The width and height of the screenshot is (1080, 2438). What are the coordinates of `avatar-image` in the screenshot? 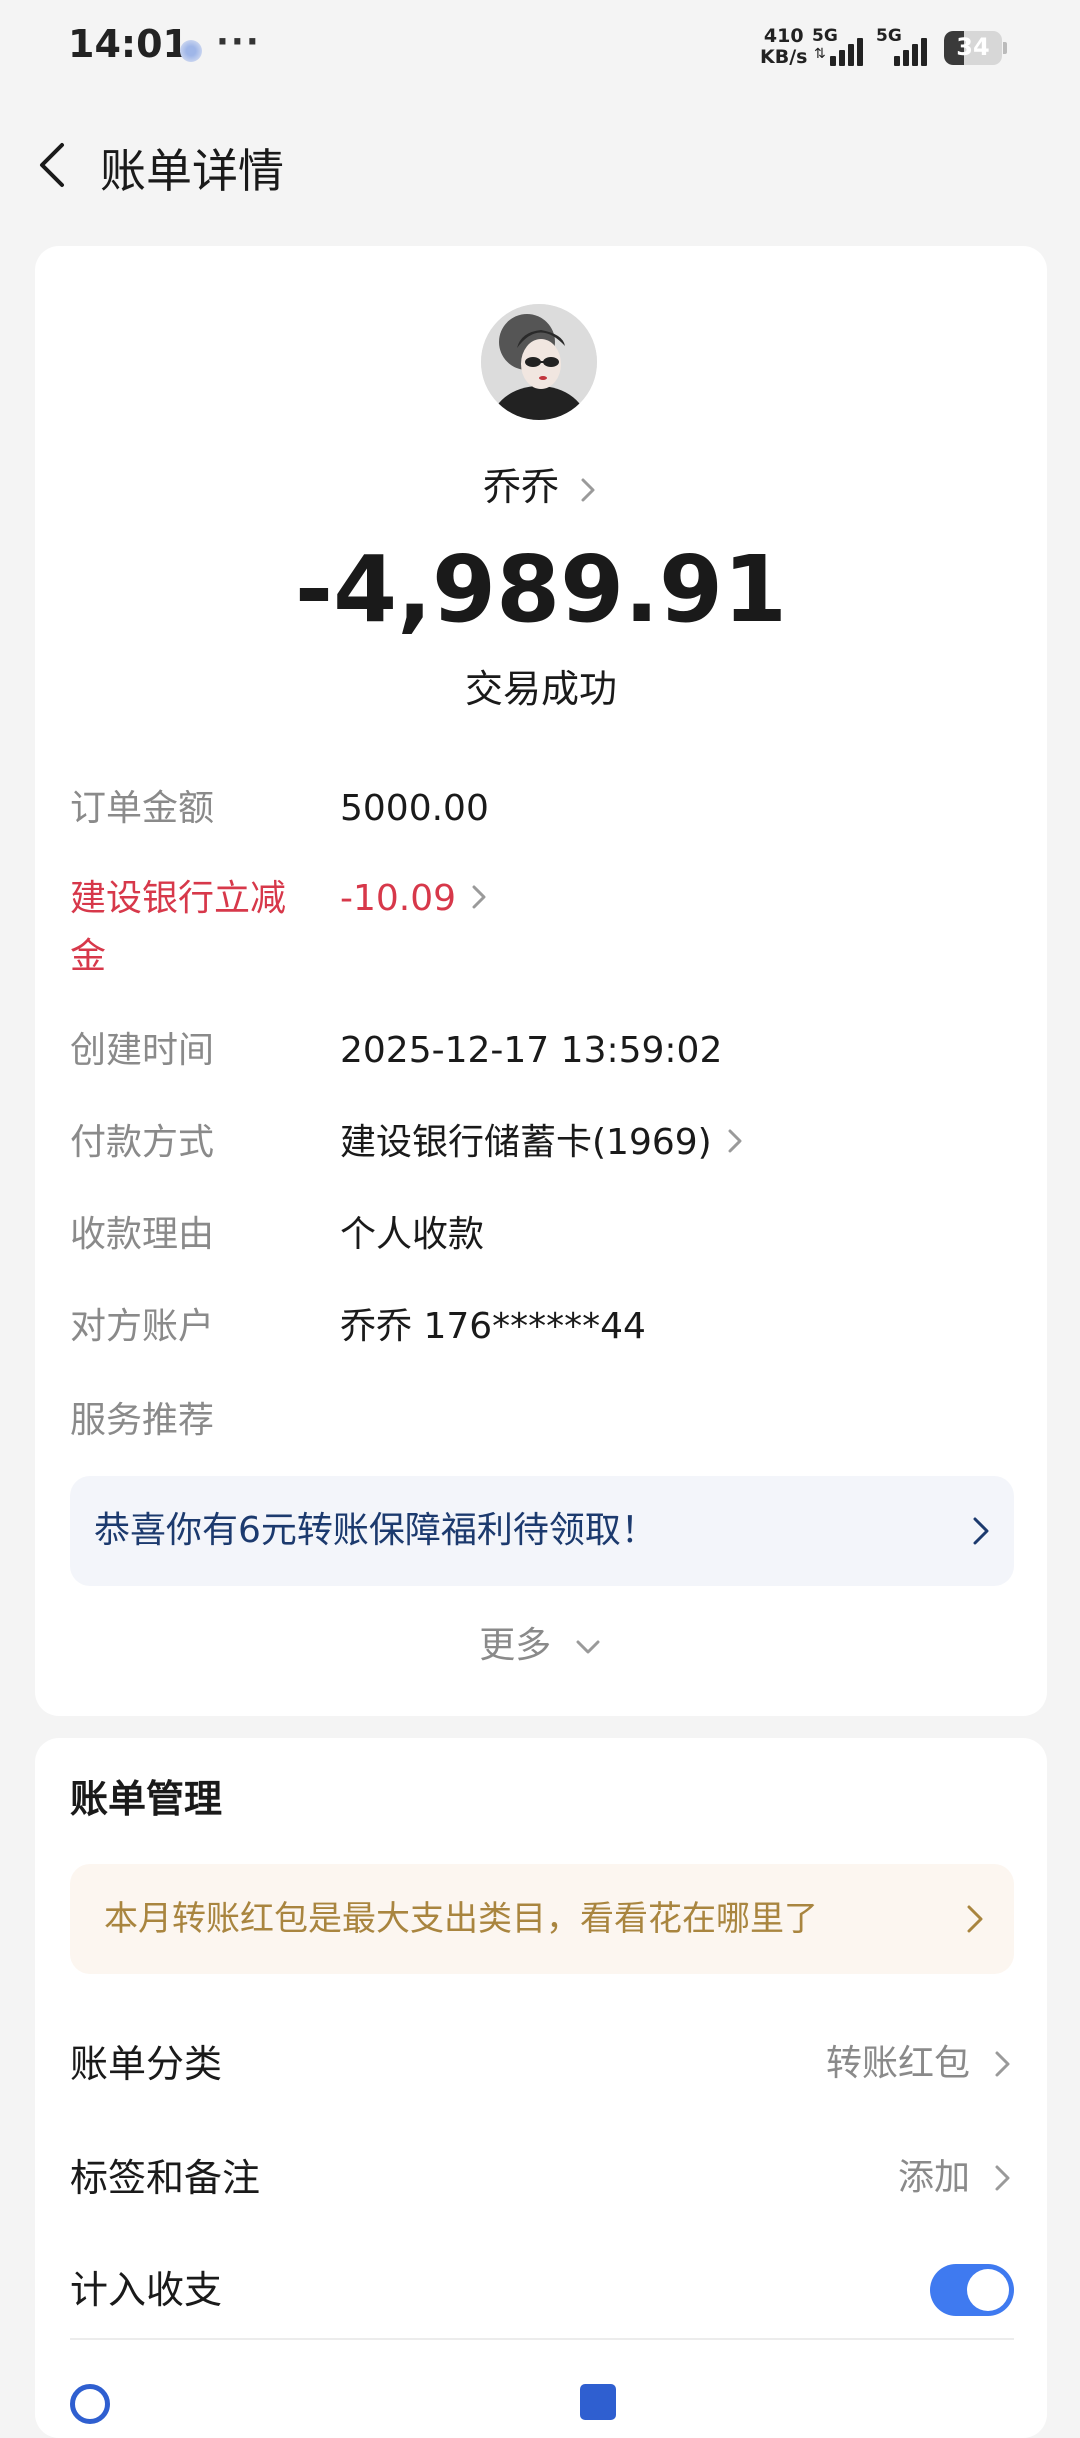 It's located at (539, 362).